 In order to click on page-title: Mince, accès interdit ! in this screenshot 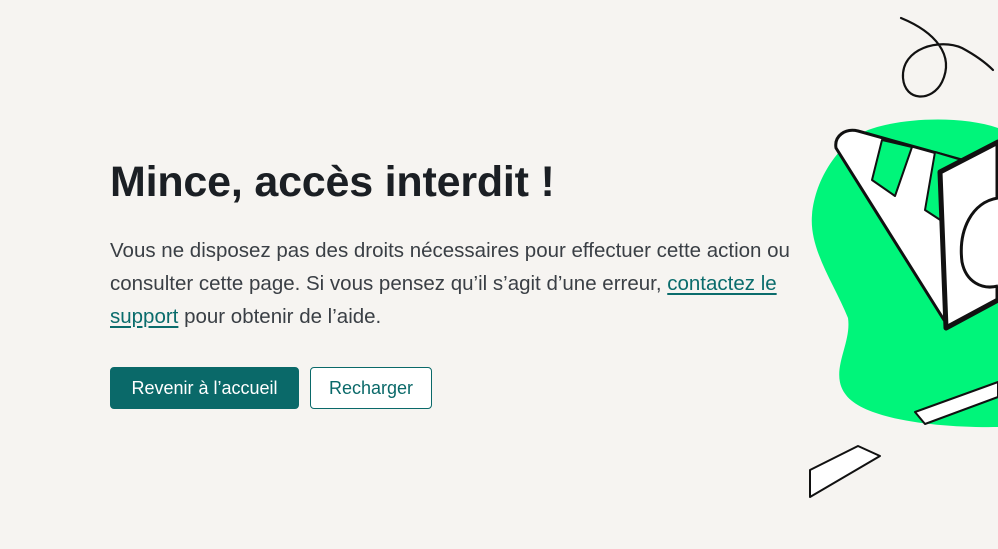, I will do `click(332, 182)`.